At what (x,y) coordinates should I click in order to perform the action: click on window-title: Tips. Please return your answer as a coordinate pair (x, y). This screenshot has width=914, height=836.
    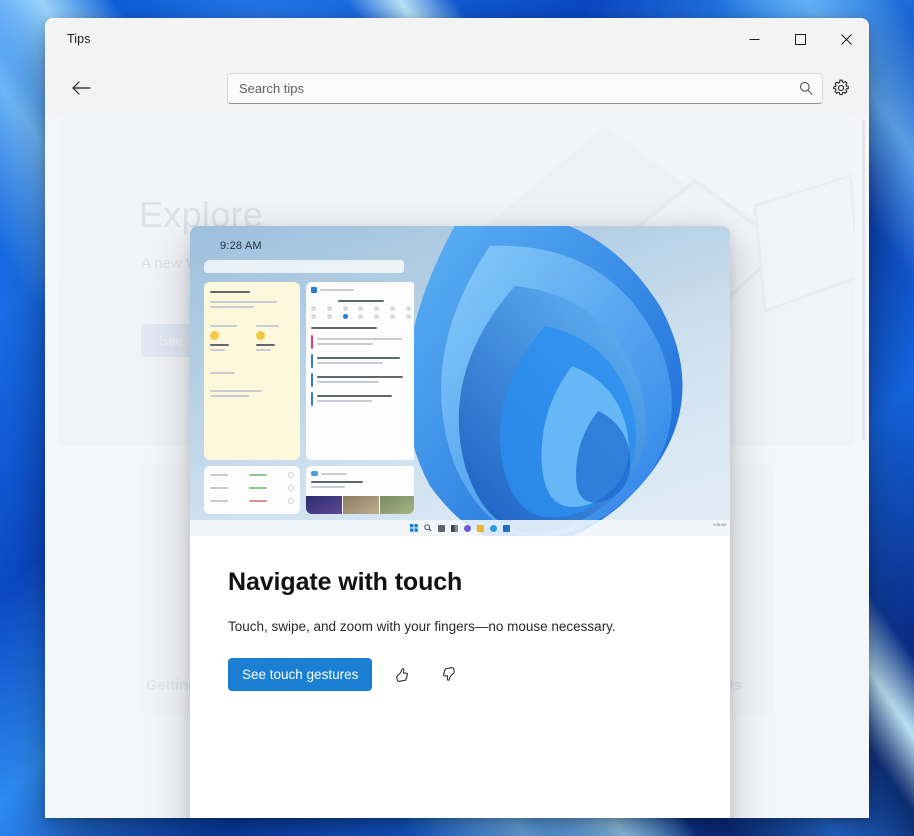
    Looking at the image, I should click on (79, 39).